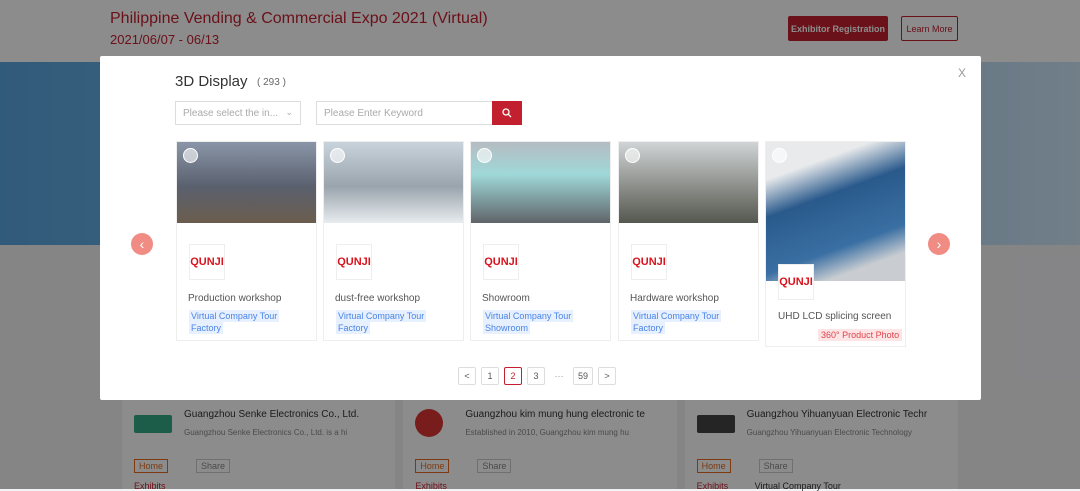 The image size is (1080, 491). Describe the element at coordinates (939, 244) in the screenshot. I see `carousel-next-button: ›` at that location.